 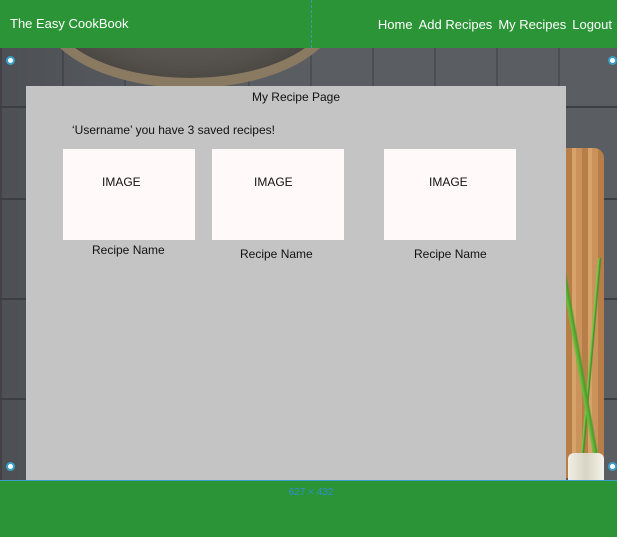 I want to click on resize-handle-bottom-right, so click(x=612, y=466).